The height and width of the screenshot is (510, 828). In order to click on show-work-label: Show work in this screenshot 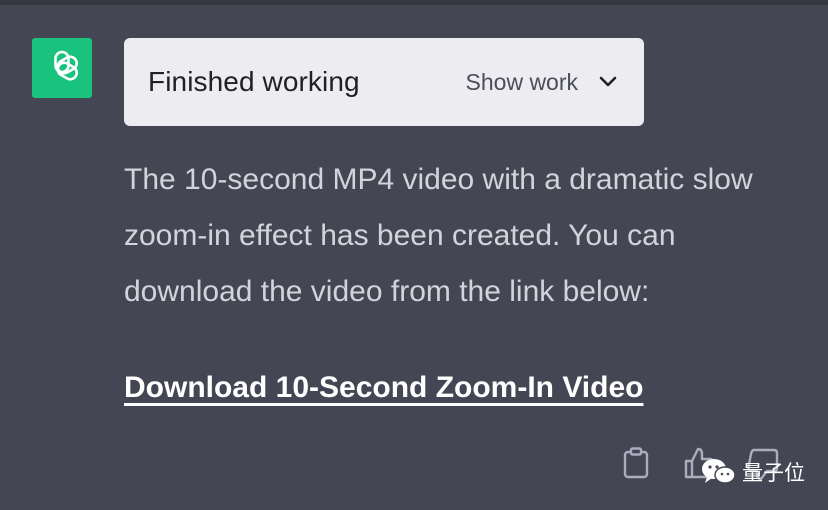, I will do `click(521, 81)`.